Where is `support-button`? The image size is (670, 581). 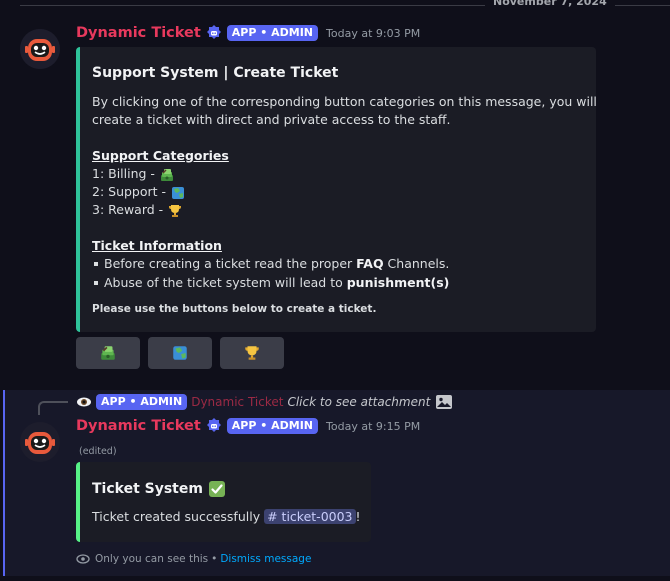
support-button is located at coordinates (180, 353).